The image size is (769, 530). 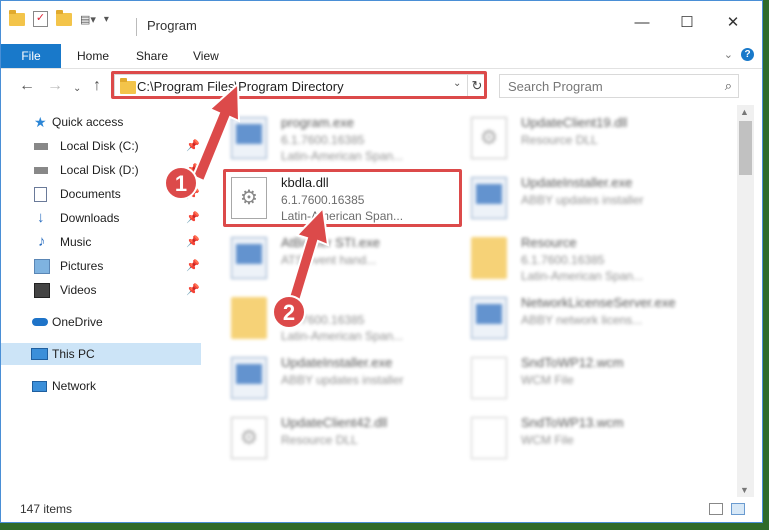 I want to click on sidebar-item-local-disk-c: Local Disk (C:) 📌, so click(x=101, y=146).